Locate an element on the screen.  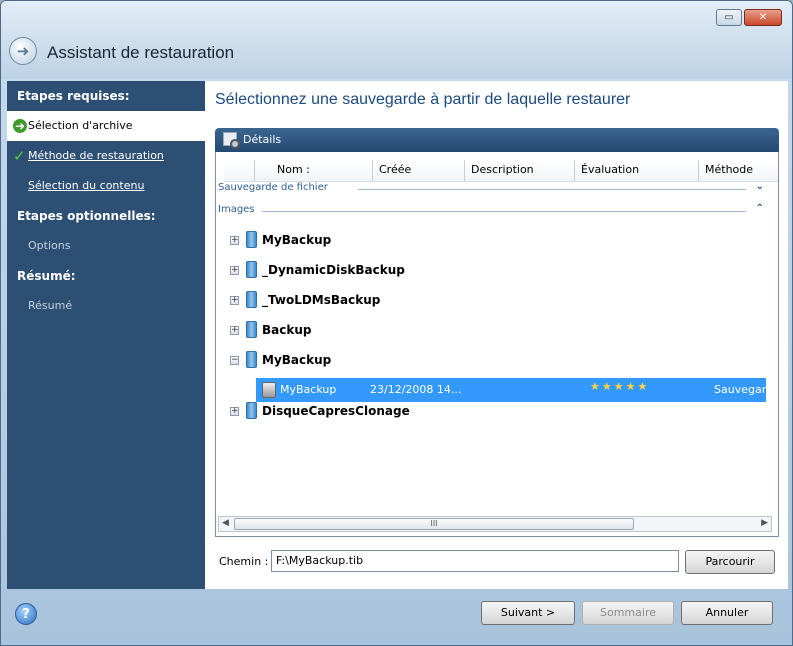
list-item: + Backup is located at coordinates (492, 331).